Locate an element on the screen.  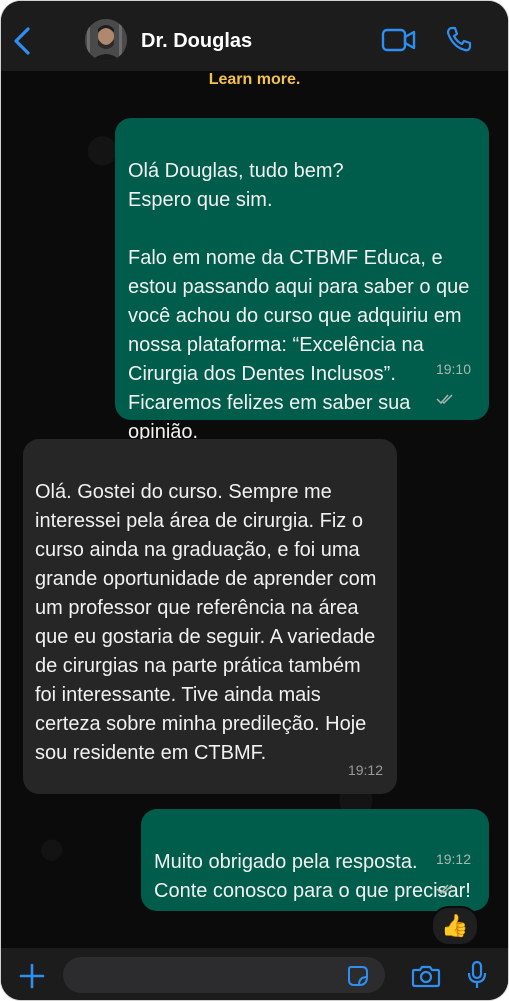
phone-call-icon is located at coordinates (459, 39).